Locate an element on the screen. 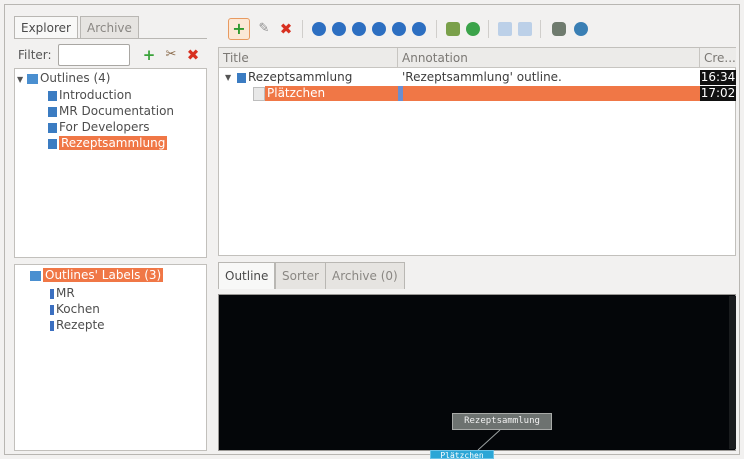 The height and width of the screenshot is (459, 744). mindmap-root-node: Rezeptsammlung is located at coordinates (502, 421).